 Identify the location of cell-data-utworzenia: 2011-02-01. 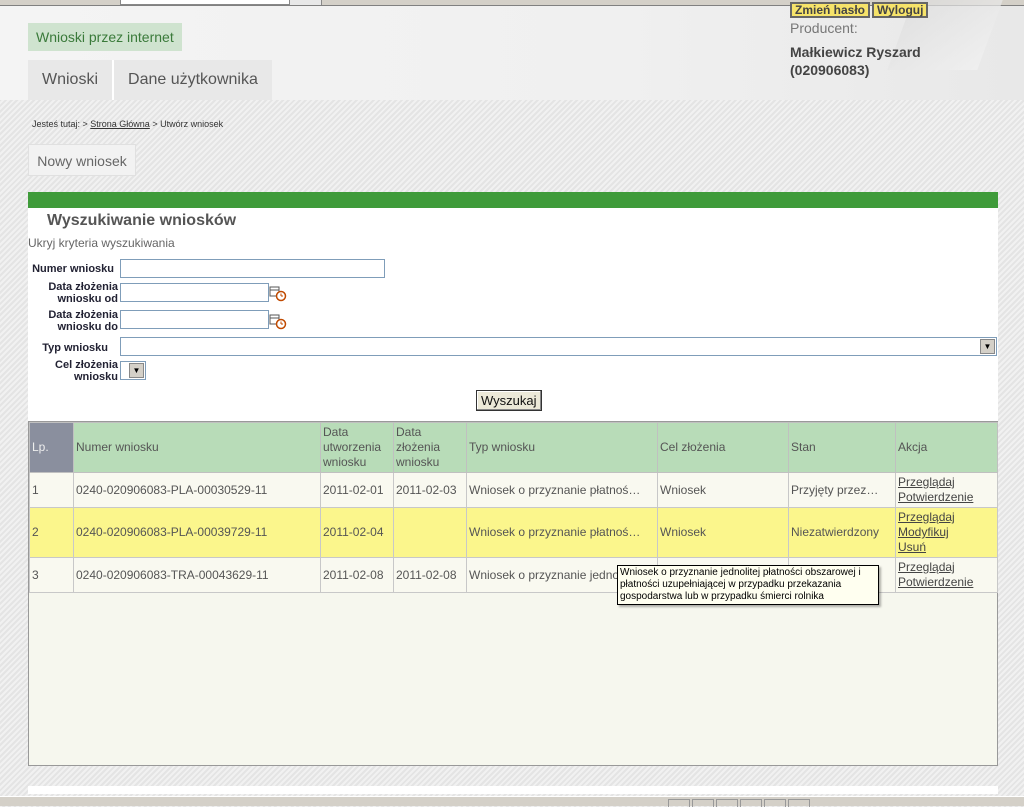
(357, 490).